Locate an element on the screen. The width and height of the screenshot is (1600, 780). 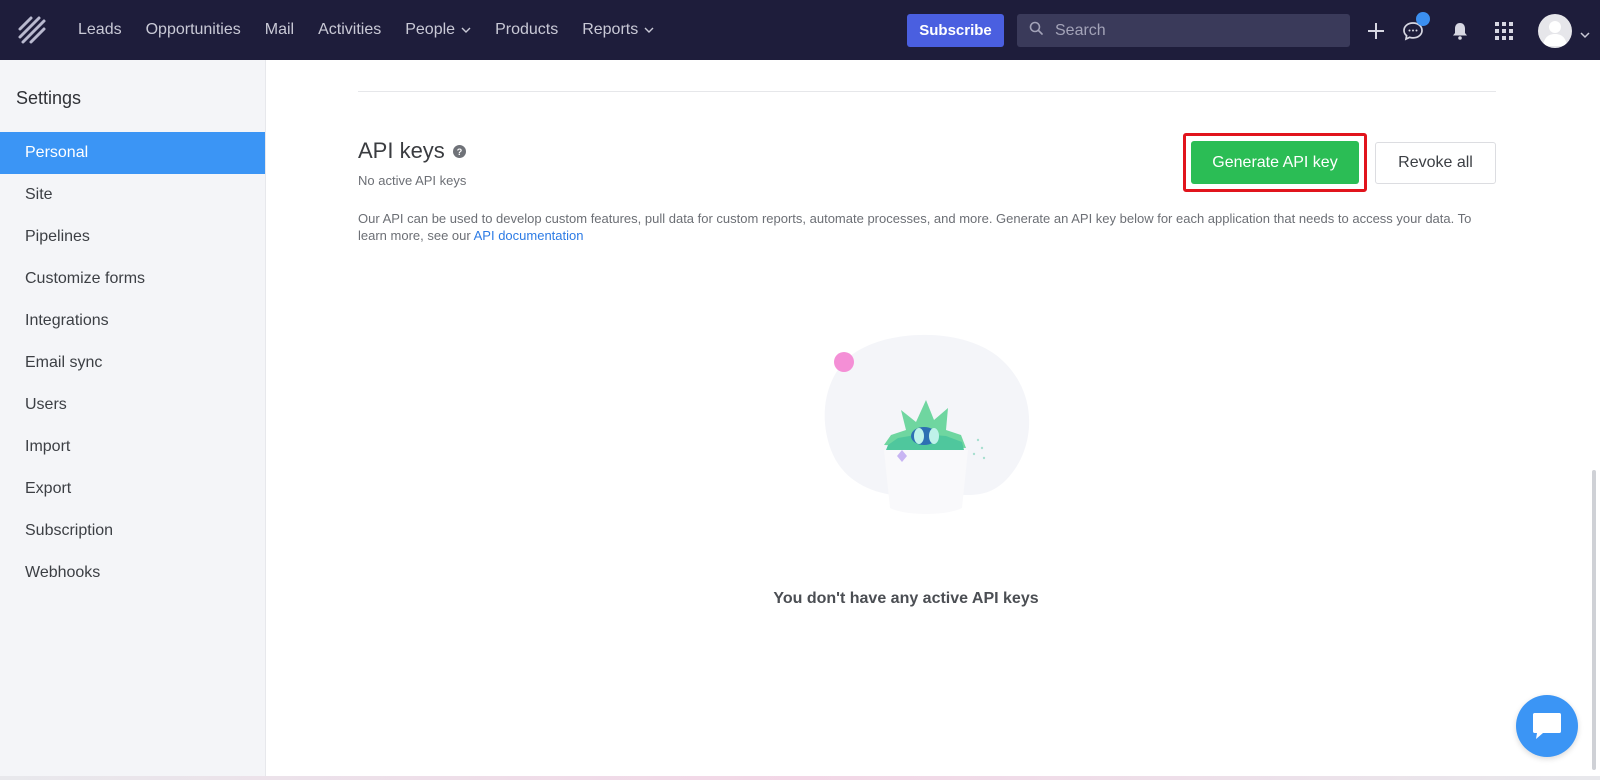
chat-widget-button is located at coordinates (1547, 726).